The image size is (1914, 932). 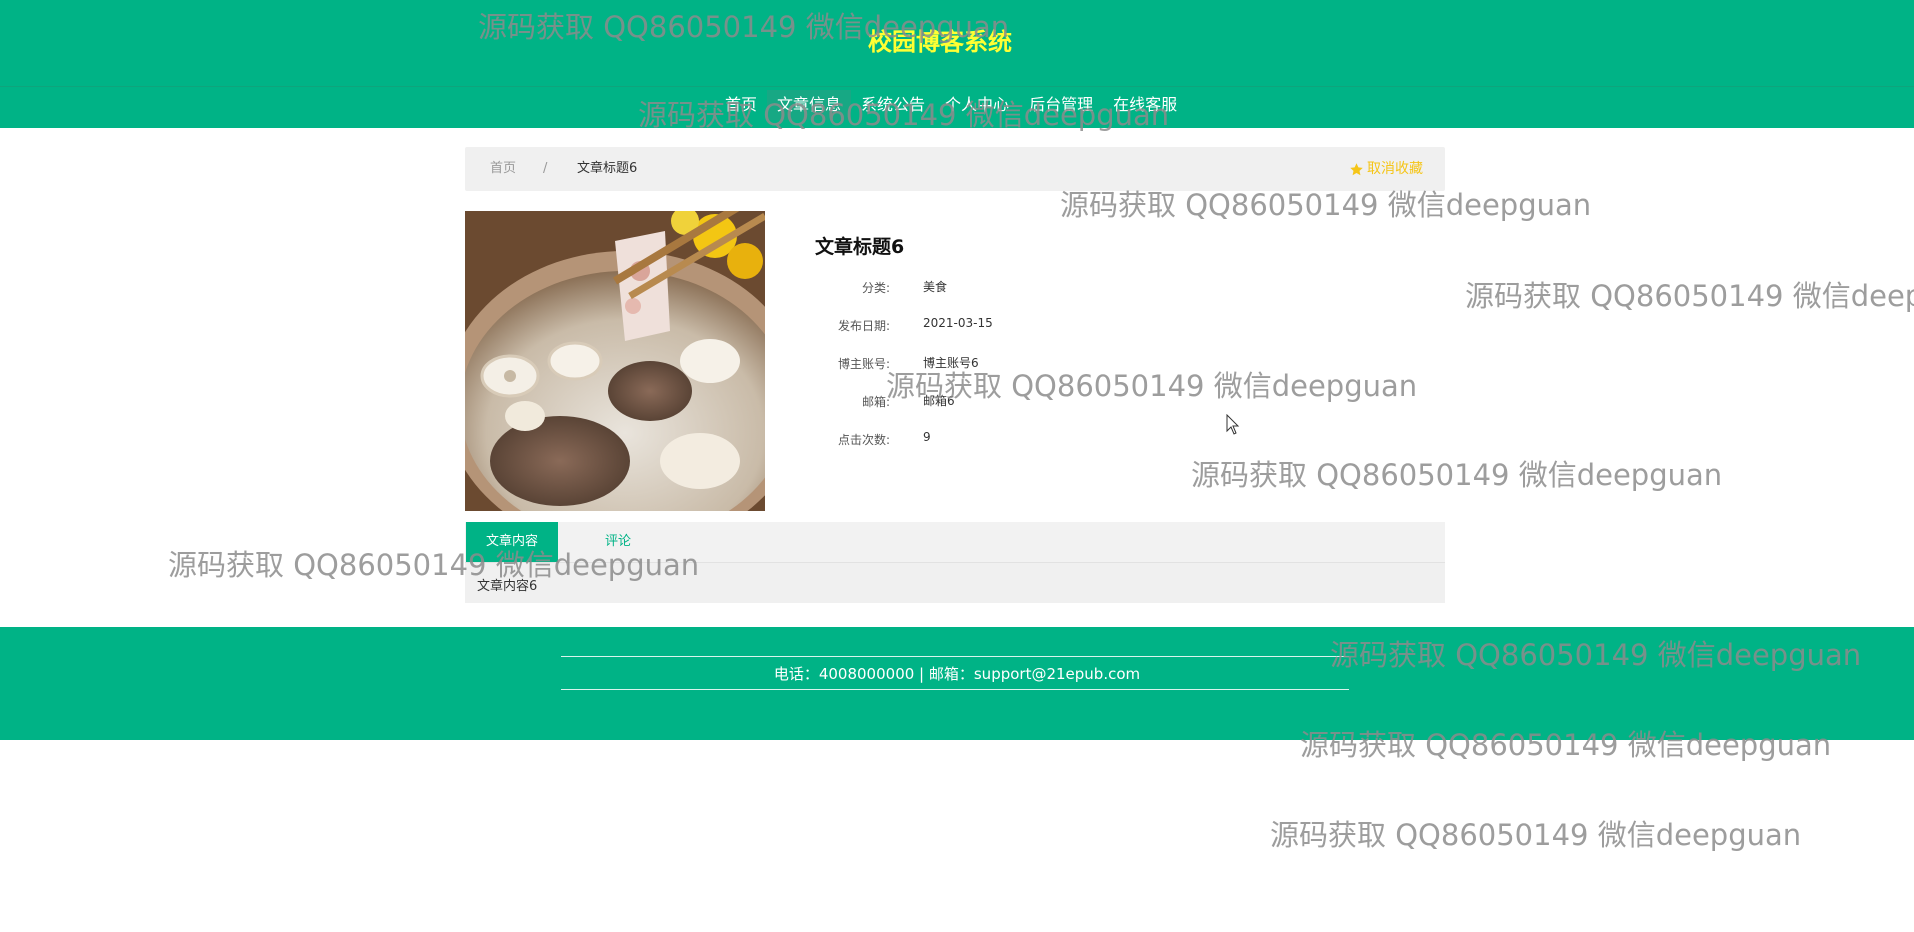 I want to click on article-image, so click(x=615, y=361).